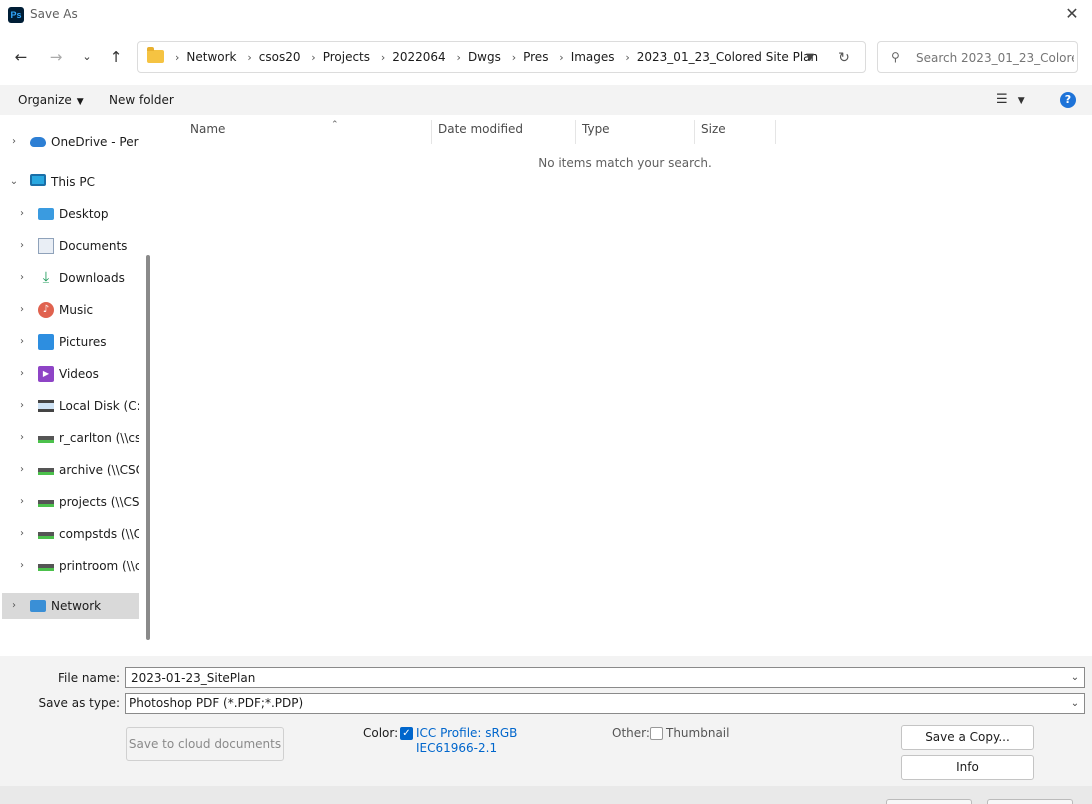 Image resolution: width=1092 pixels, height=804 pixels. Describe the element at coordinates (1030, 801) in the screenshot. I see `cancel-button-partial` at that location.